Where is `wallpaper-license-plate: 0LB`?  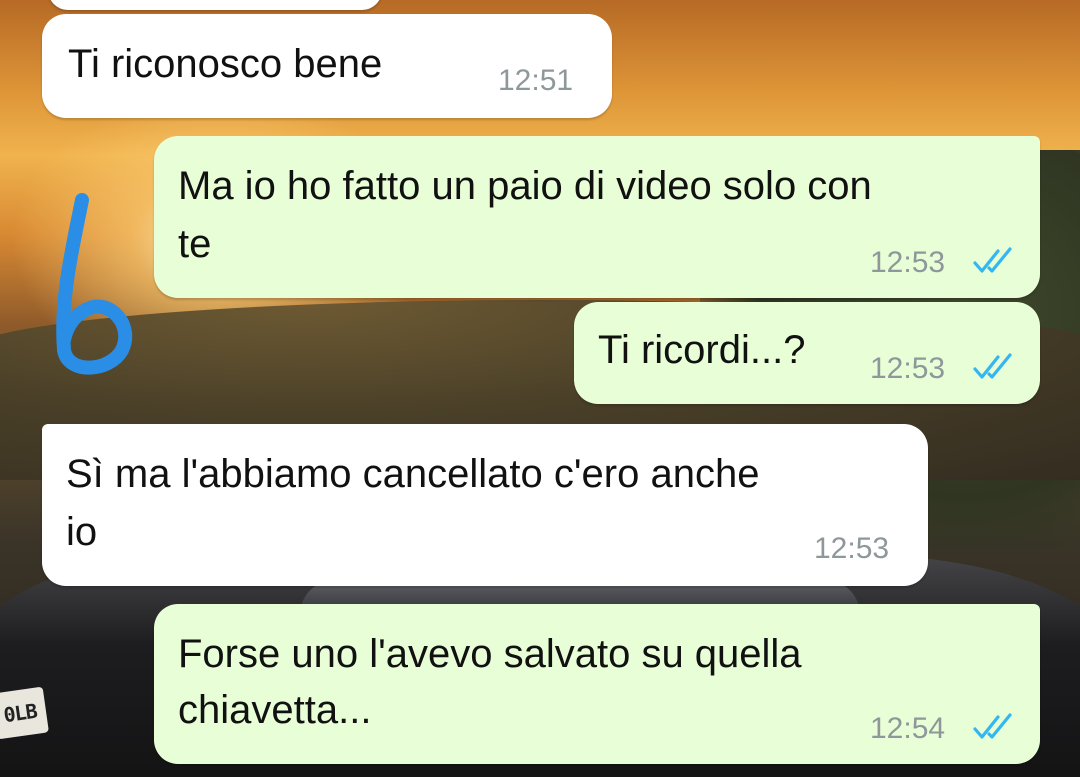
wallpaper-license-plate: 0LB is located at coordinates (24, 713).